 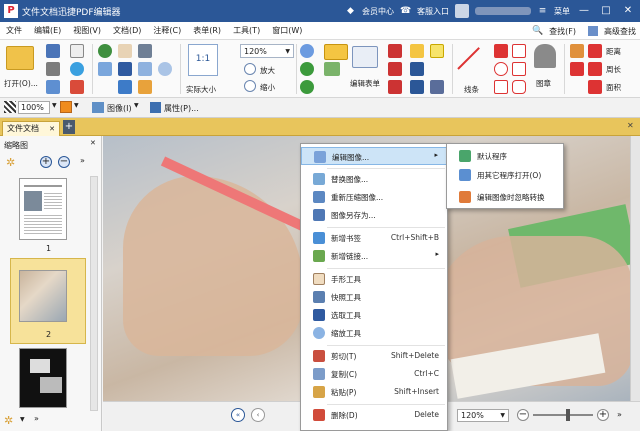 I want to click on menu-tools: 工具(T), so click(x=246, y=30).